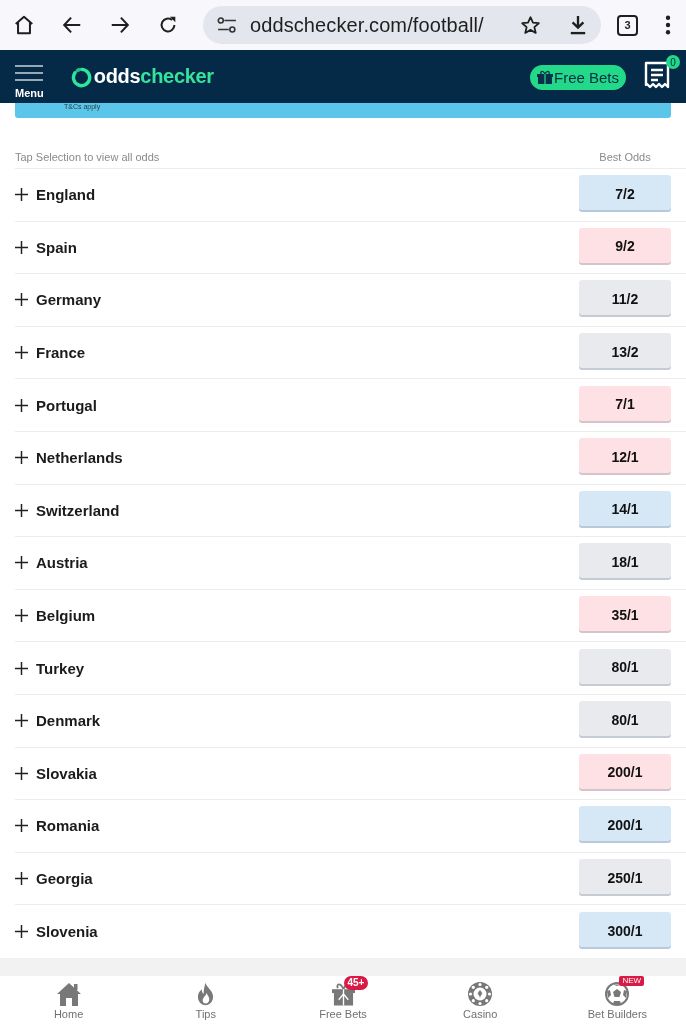 This screenshot has height=1024, width=686. I want to click on team-name: Switzerland, so click(78, 510).